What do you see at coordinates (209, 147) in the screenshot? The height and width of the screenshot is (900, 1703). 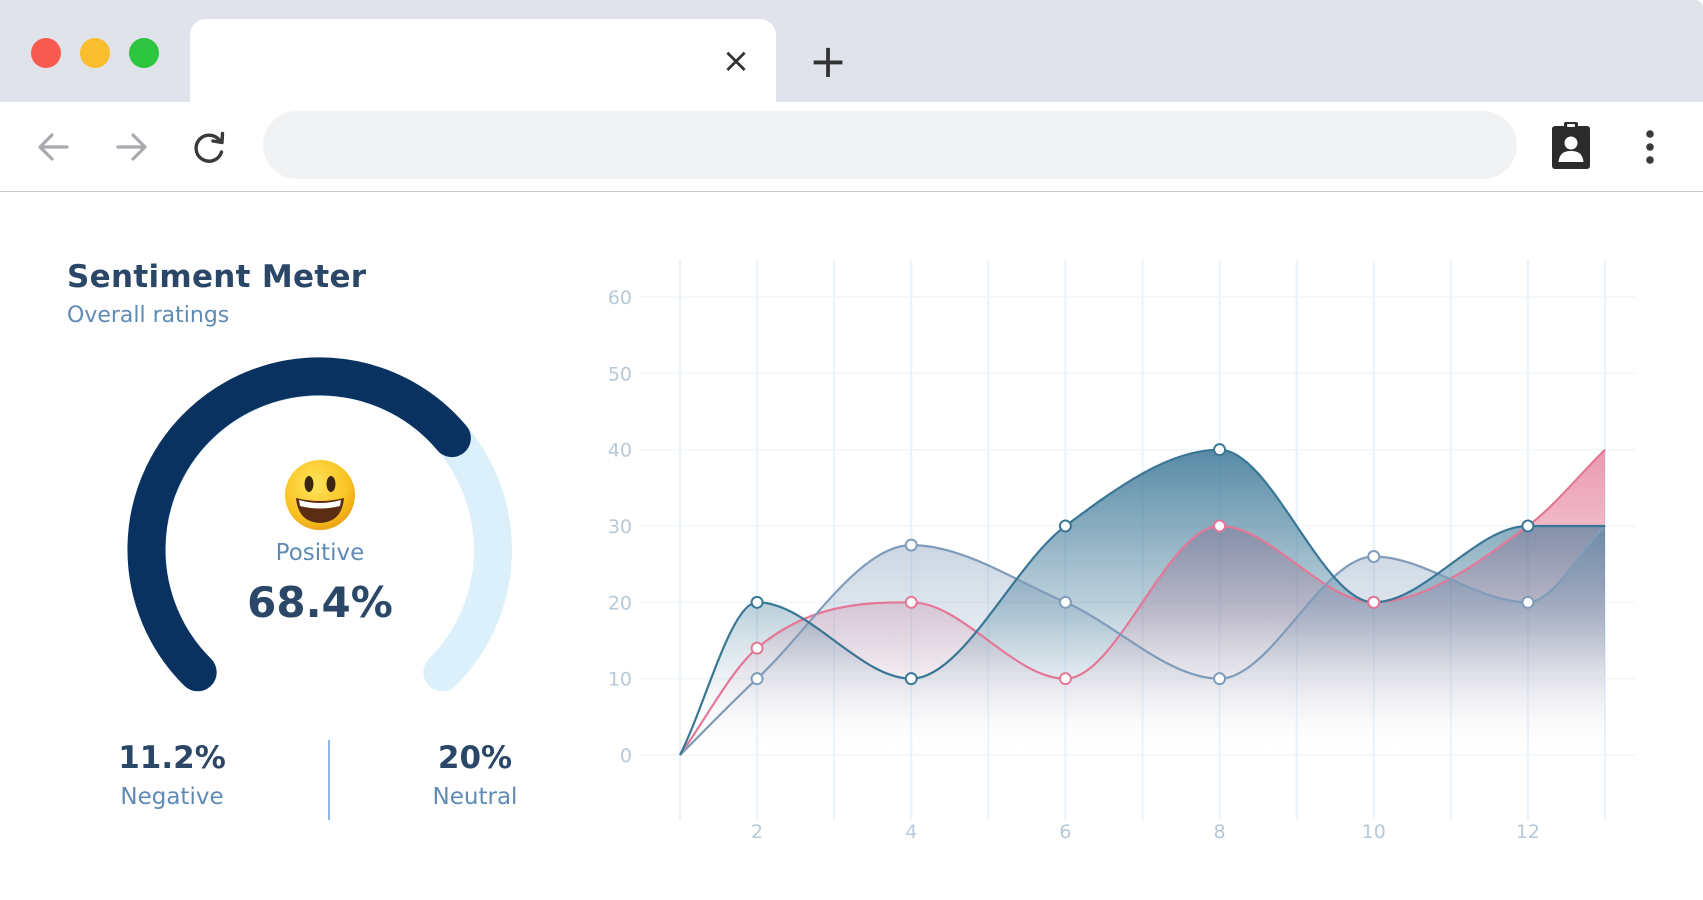 I see `reload-icon` at bounding box center [209, 147].